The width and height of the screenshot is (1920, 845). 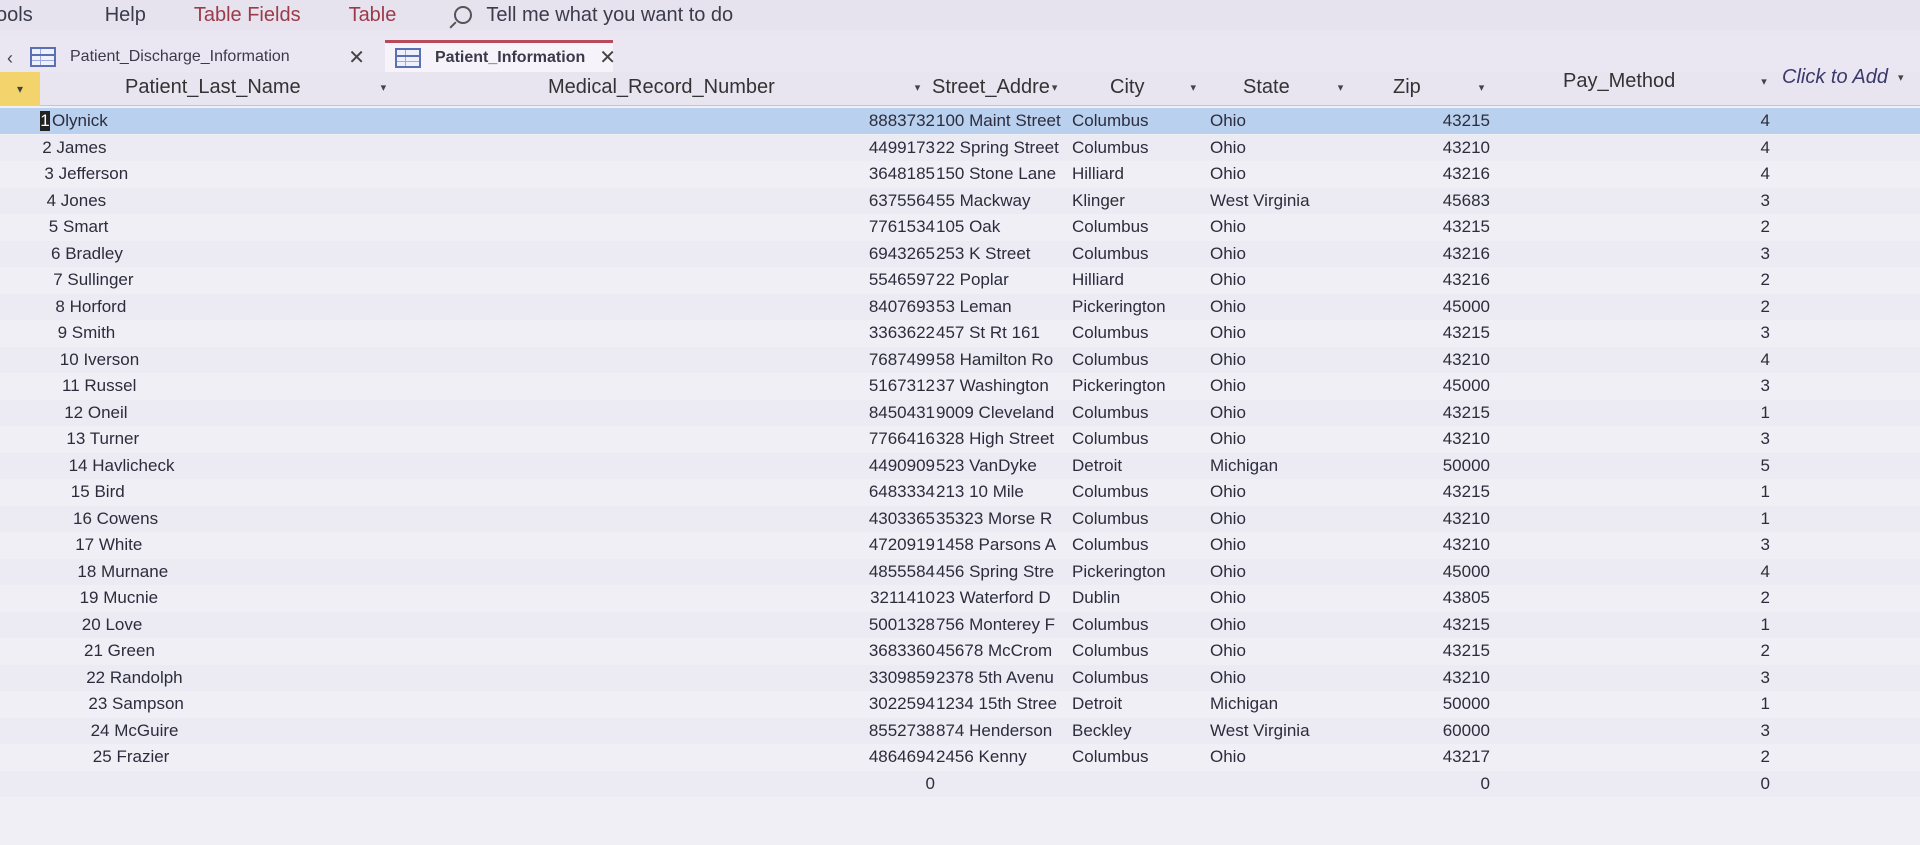 What do you see at coordinates (373, 15) in the screenshot?
I see `menu-table: Table` at bounding box center [373, 15].